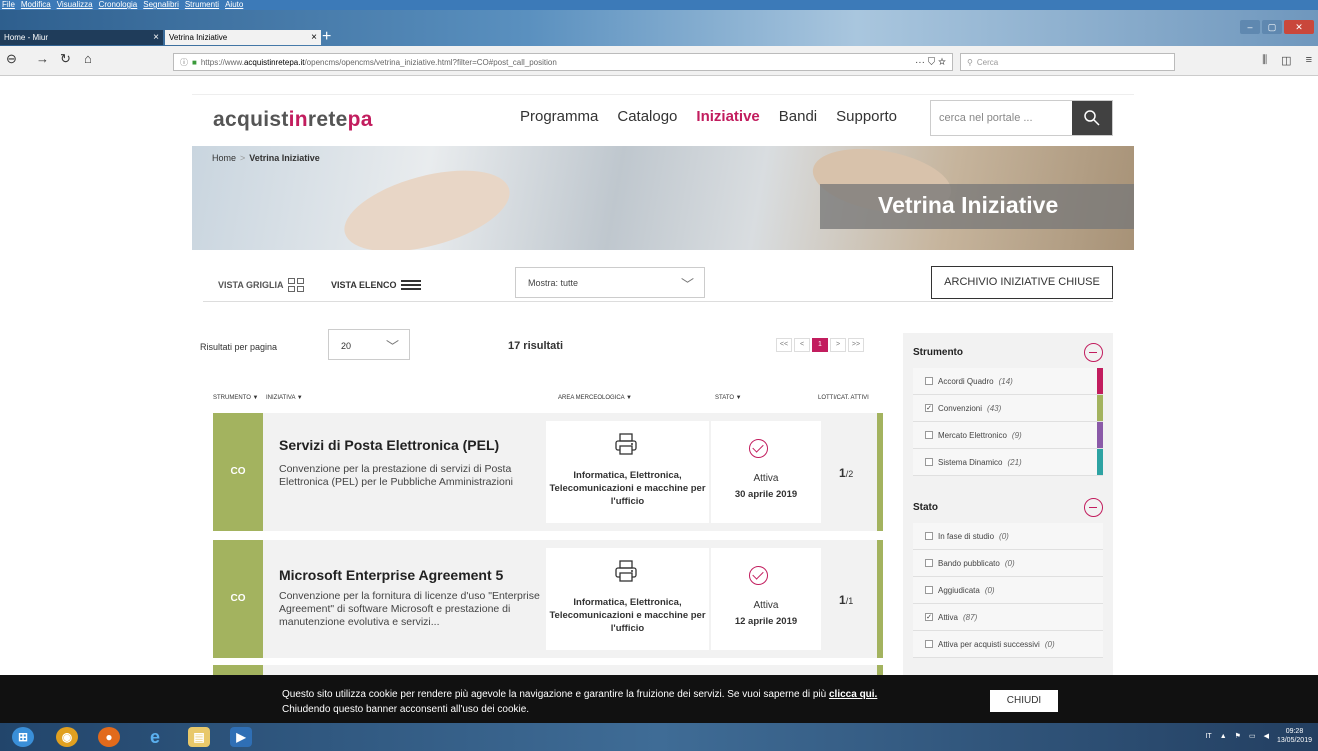  Describe the element at coordinates (67, 737) in the screenshot. I see `chrome-icon: ◉` at that location.